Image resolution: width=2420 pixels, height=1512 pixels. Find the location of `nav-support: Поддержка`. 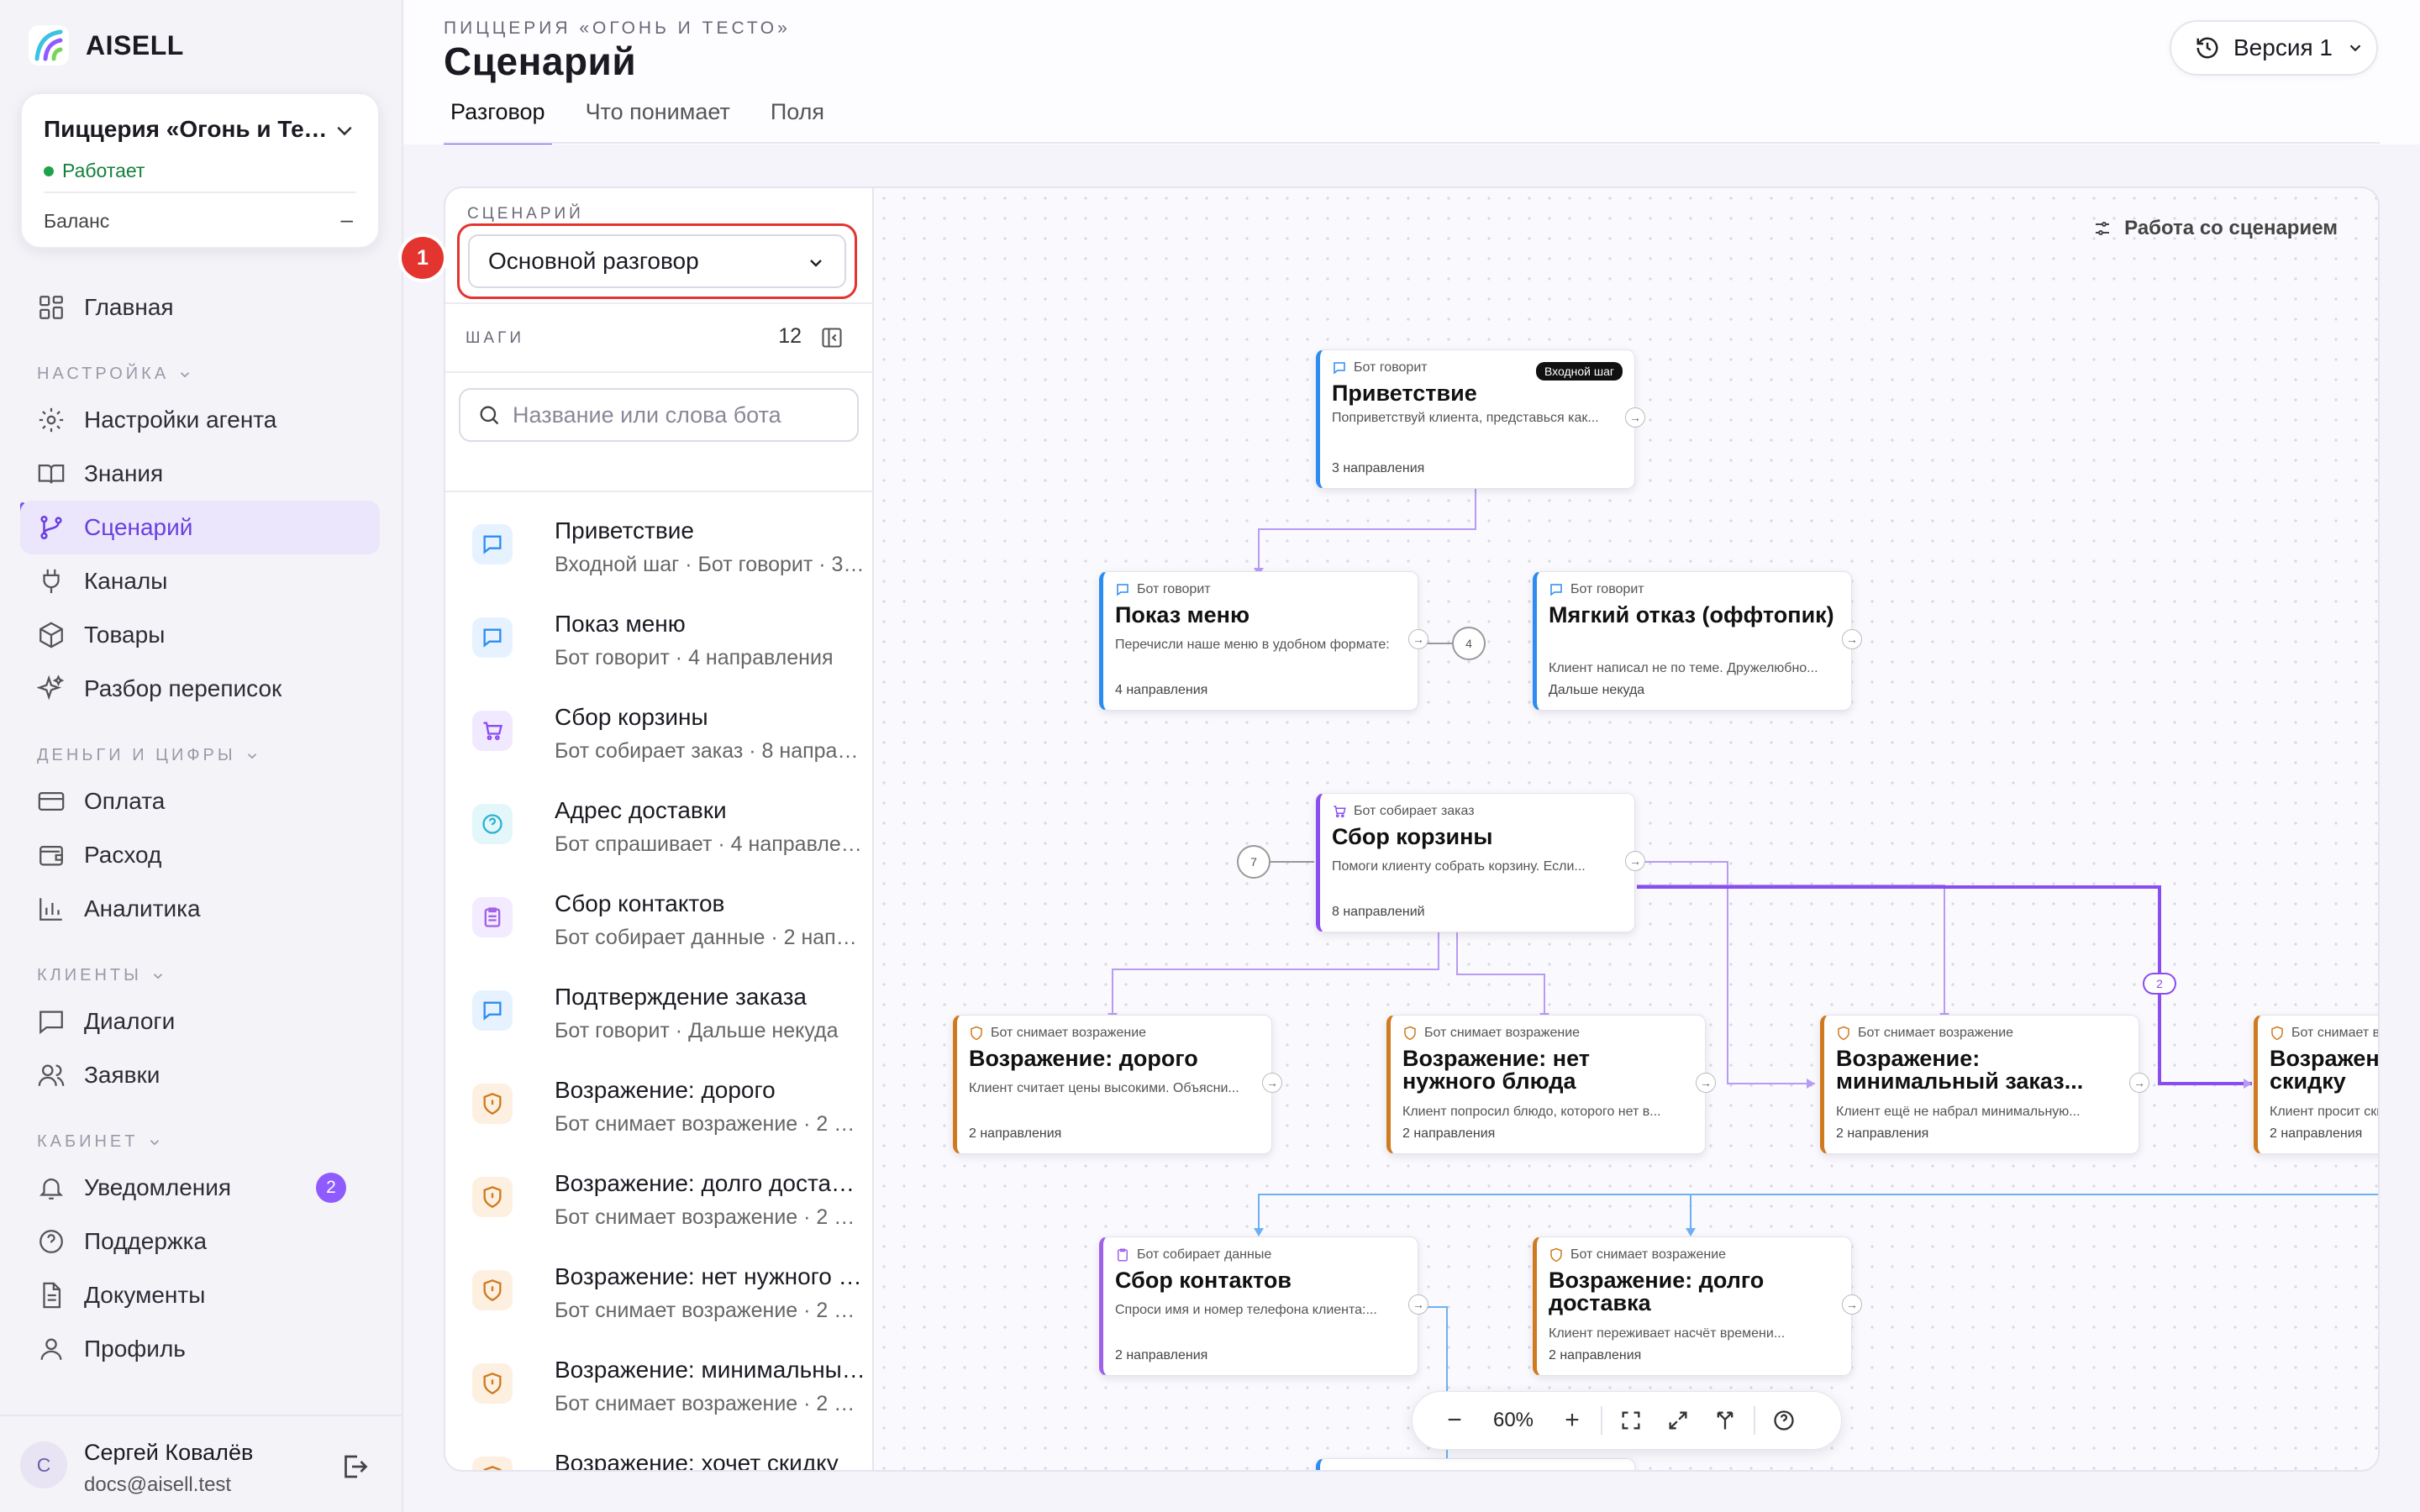

nav-support: Поддержка is located at coordinates (200, 1241).